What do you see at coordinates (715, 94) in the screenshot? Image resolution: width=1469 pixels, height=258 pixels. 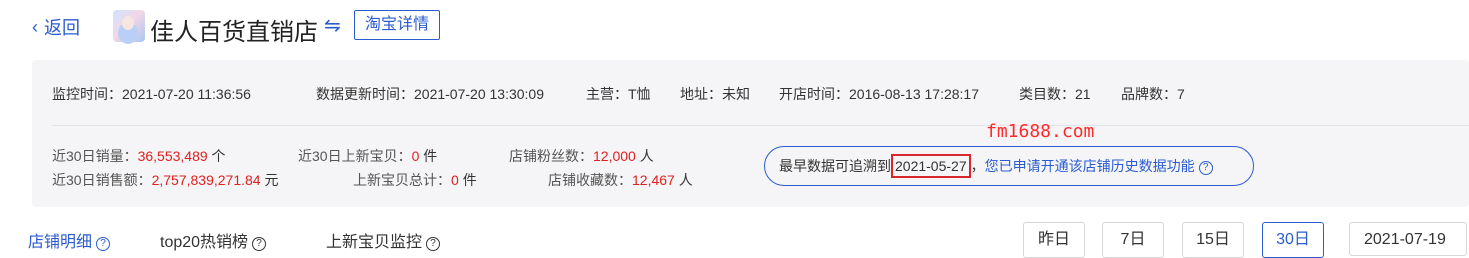 I see `address: 地址：未知` at bounding box center [715, 94].